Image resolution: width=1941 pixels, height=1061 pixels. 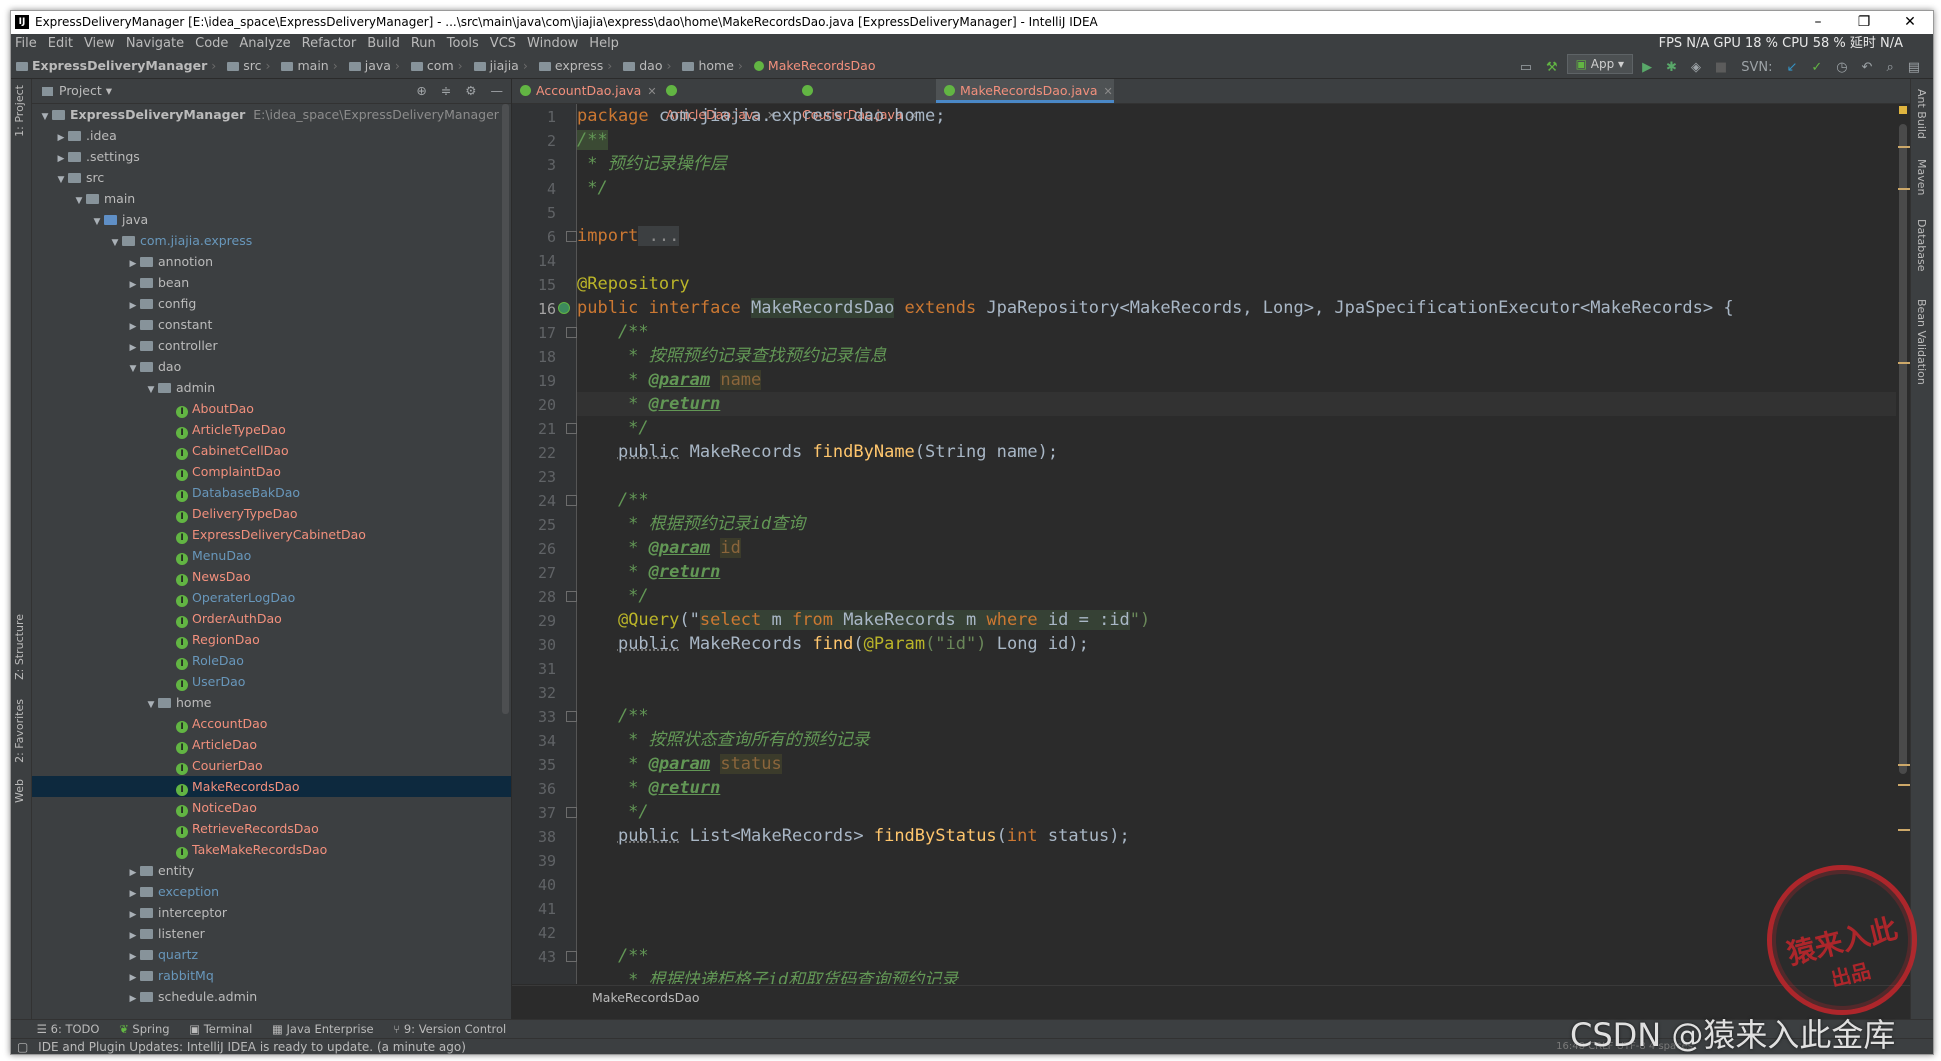 I want to click on tree-item-quartz: ▶ quartz, so click(x=271, y=954).